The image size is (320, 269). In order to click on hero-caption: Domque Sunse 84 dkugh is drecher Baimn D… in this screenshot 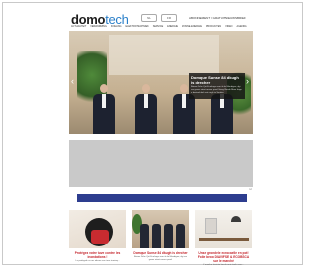, I will do `click(217, 86)`.